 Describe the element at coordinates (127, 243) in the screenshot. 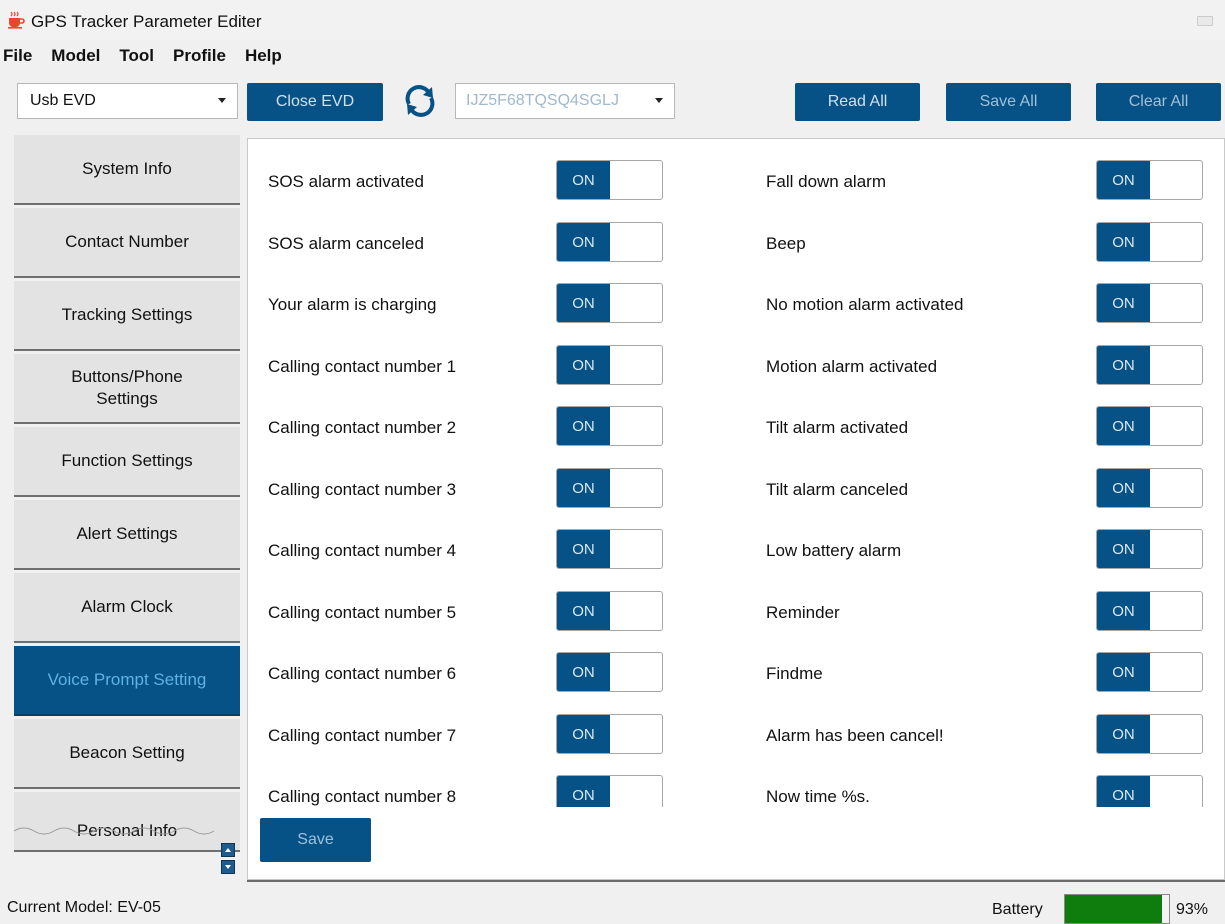

I see `sidebar-item-contact-number: Contact Number` at that location.